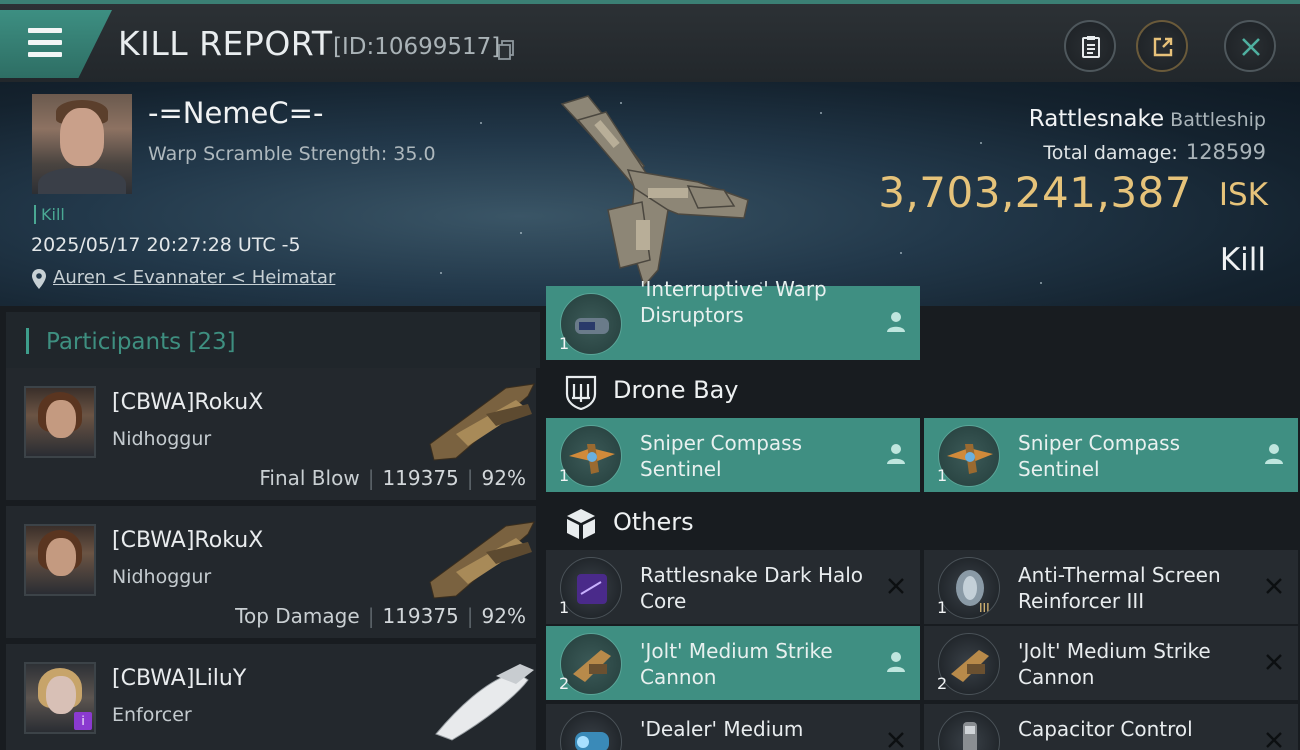 This screenshot has width=1300, height=750. Describe the element at coordinates (1090, 46) in the screenshot. I see `clipboard-button` at that location.